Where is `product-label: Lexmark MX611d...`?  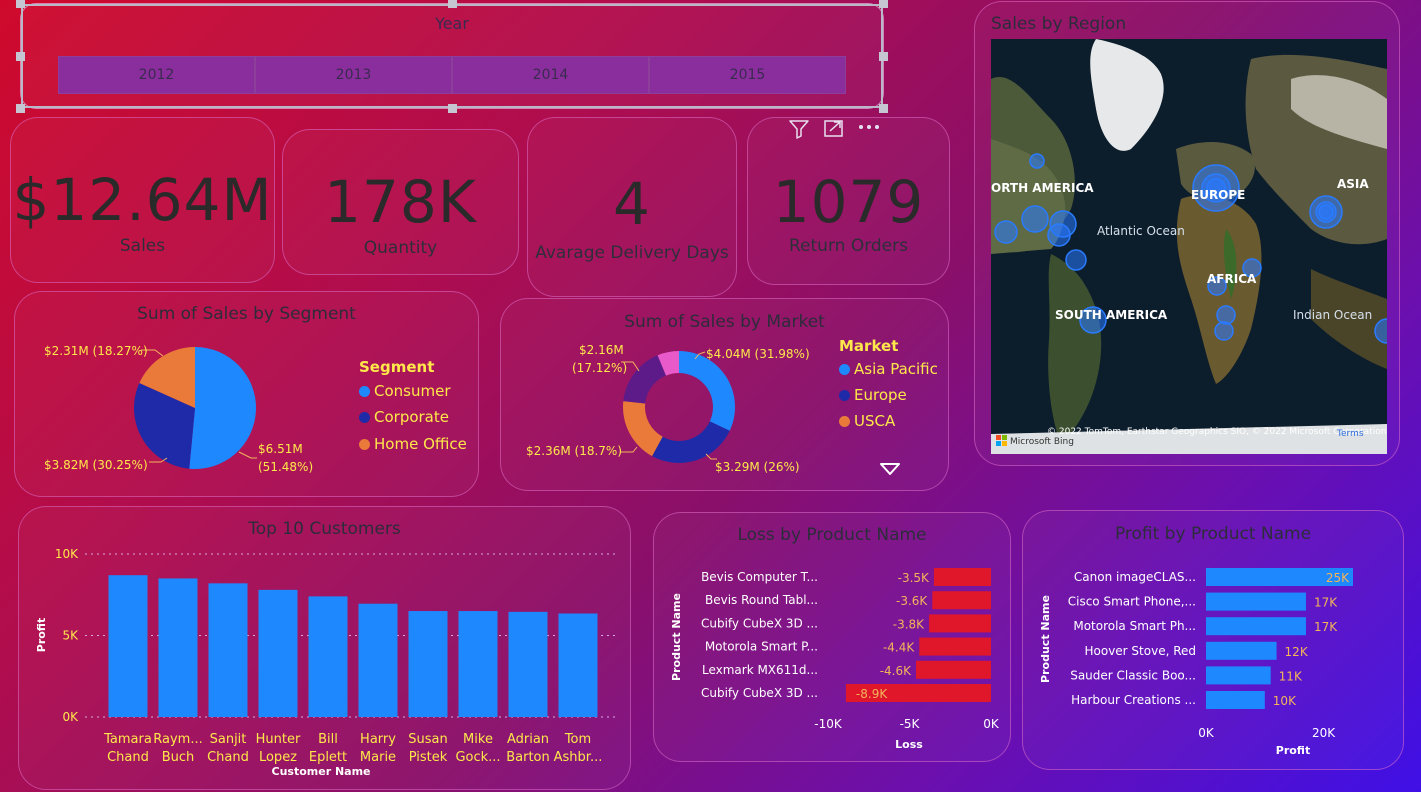 product-label: Lexmark MX611d... is located at coordinates (760, 670).